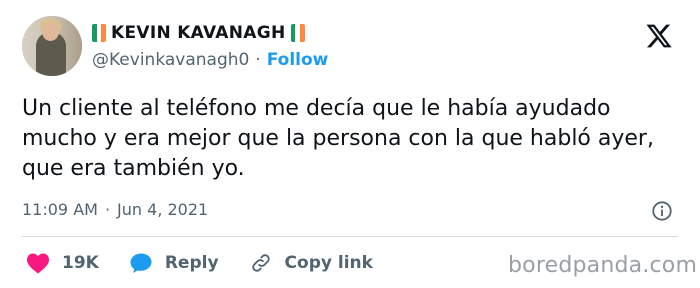 This screenshot has width=700, height=288. I want to click on copy-link-button: Copy link, so click(311, 263).